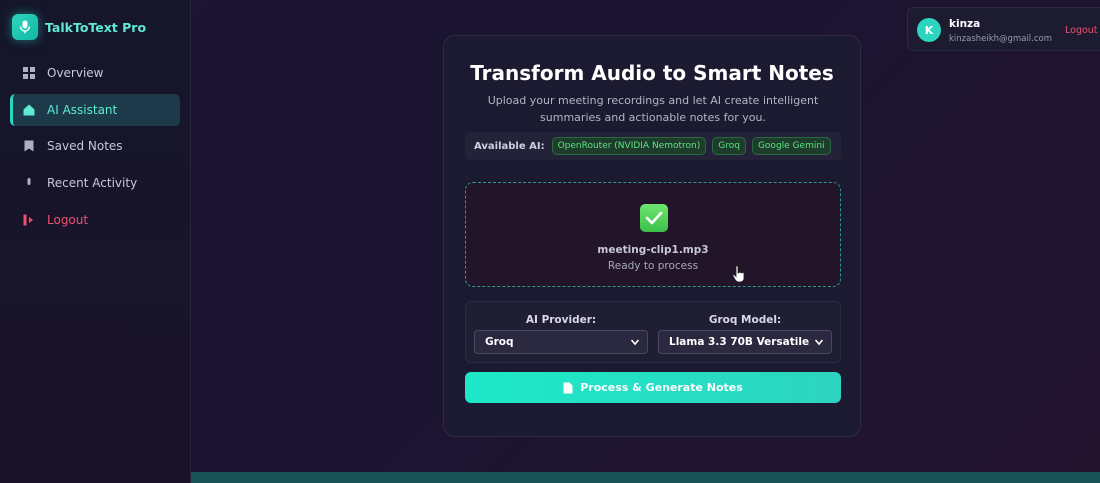 The width and height of the screenshot is (1100, 483). Describe the element at coordinates (75, 73) in the screenshot. I see `sidebar-item-label: Overview` at that location.